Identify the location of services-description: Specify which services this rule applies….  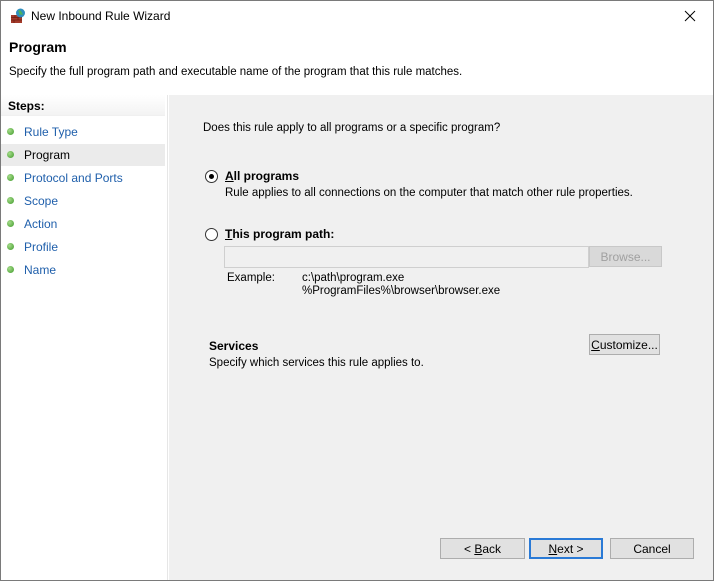
(316, 363).